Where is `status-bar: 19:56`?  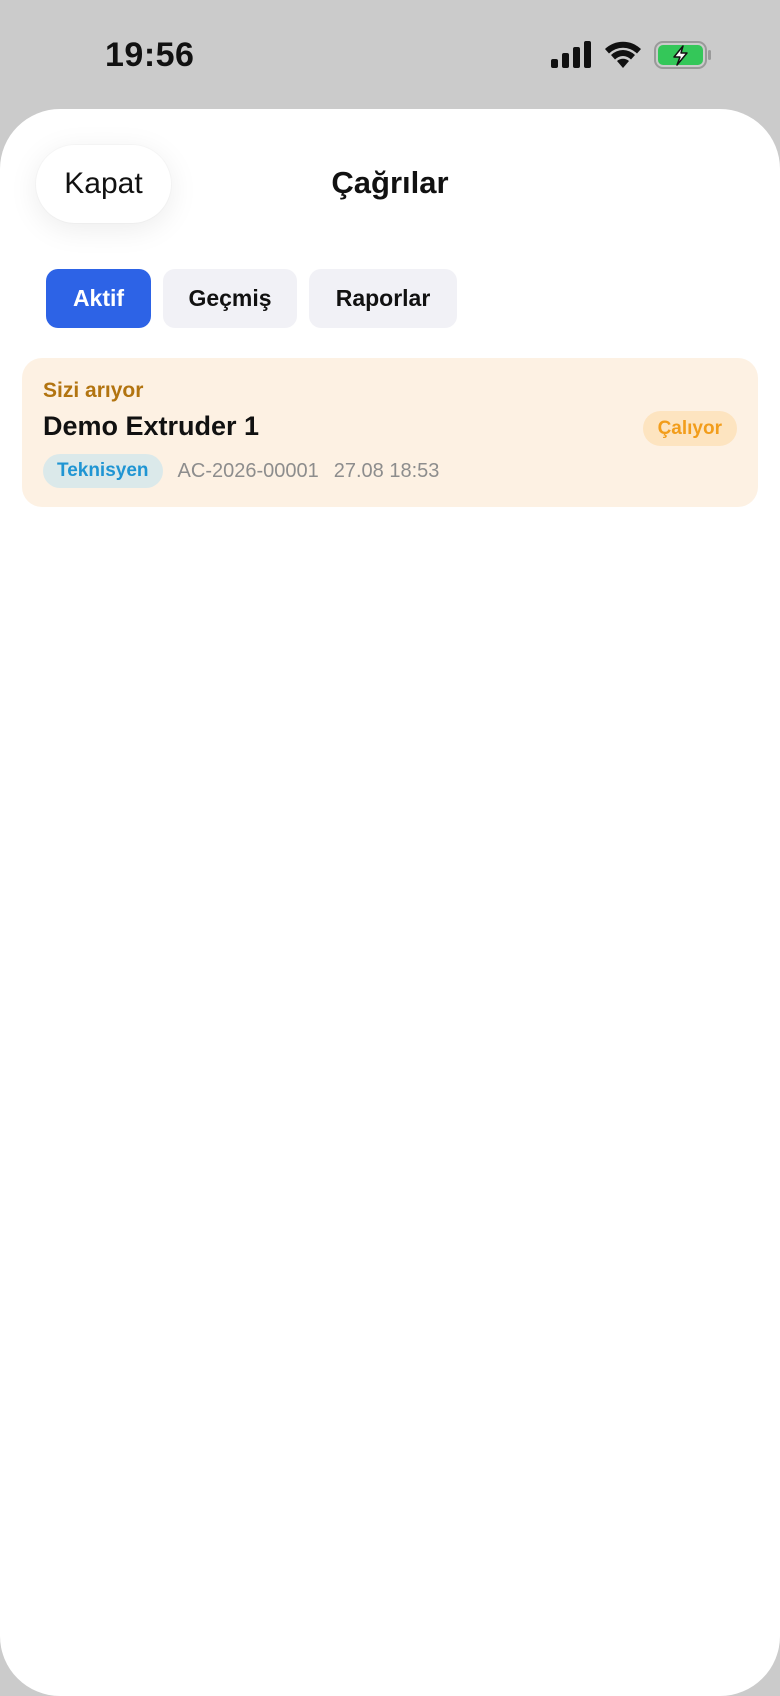
status-bar: 19:56 is located at coordinates (390, 55).